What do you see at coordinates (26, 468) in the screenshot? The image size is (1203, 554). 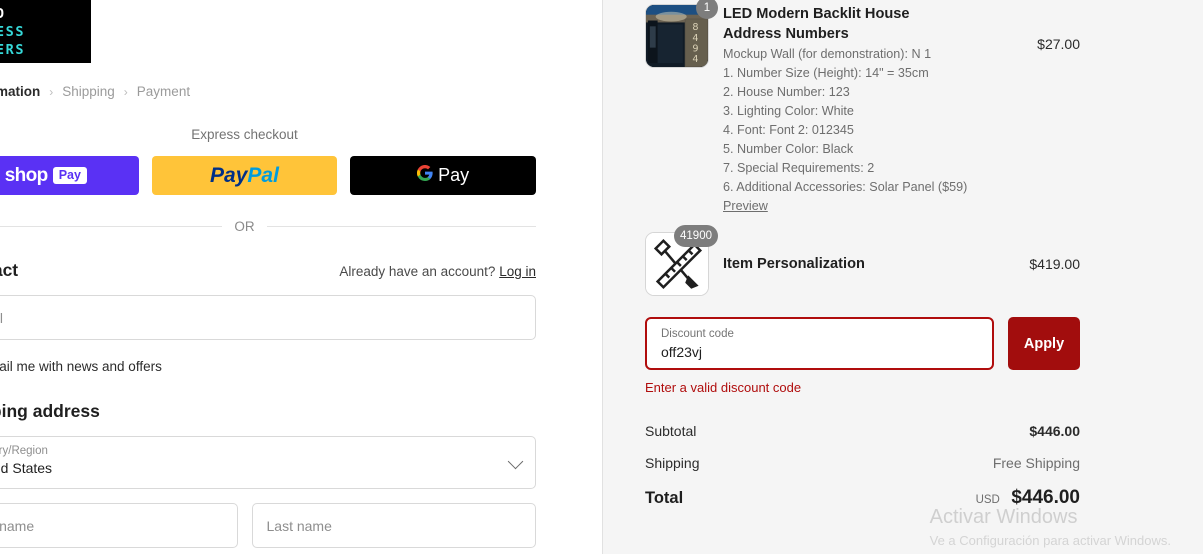 I see `country-region-value: United States` at bounding box center [26, 468].